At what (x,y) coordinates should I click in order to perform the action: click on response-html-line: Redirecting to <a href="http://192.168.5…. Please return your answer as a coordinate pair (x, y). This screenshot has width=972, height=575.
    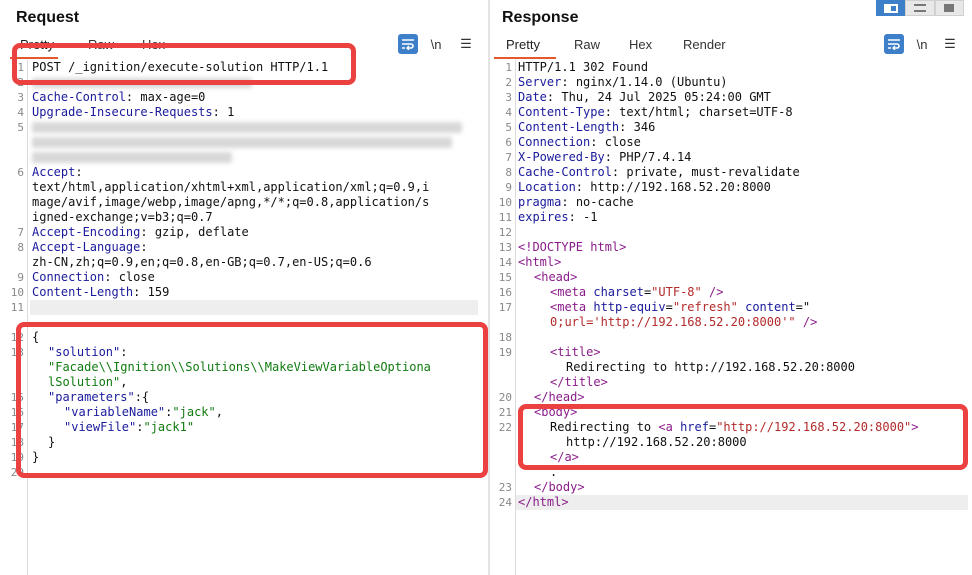
    Looking at the image, I should click on (734, 427).